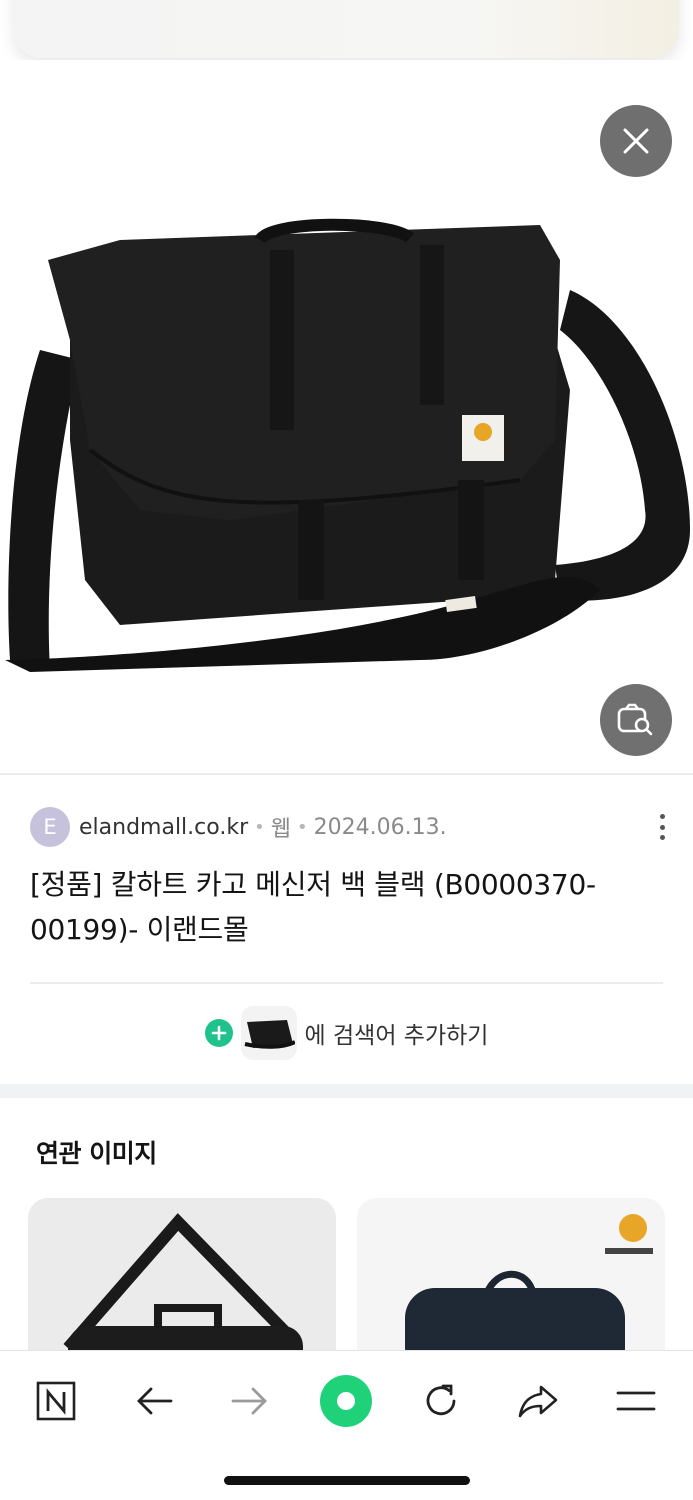 The height and width of the screenshot is (1500, 693). Describe the element at coordinates (218, 1033) in the screenshot. I see `plus-icon` at that location.